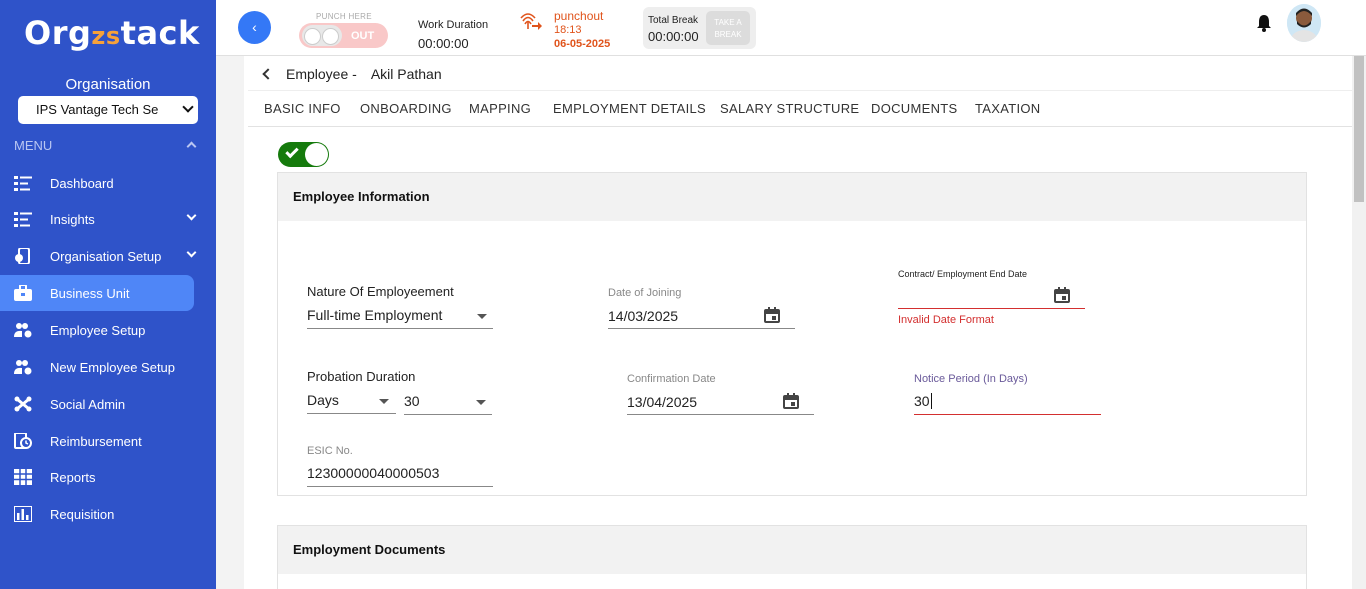 The height and width of the screenshot is (589, 1366). What do you see at coordinates (673, 20) in the screenshot?
I see `total-break-label: Total Break` at bounding box center [673, 20].